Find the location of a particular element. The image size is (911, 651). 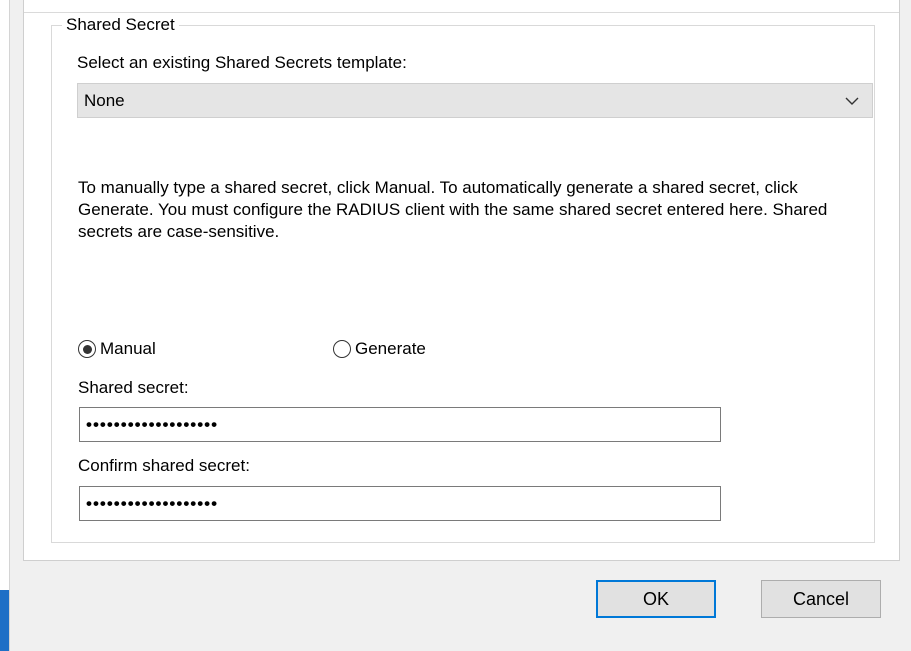

shared-secret-input: ••••••••••••••••••• is located at coordinates (400, 424).